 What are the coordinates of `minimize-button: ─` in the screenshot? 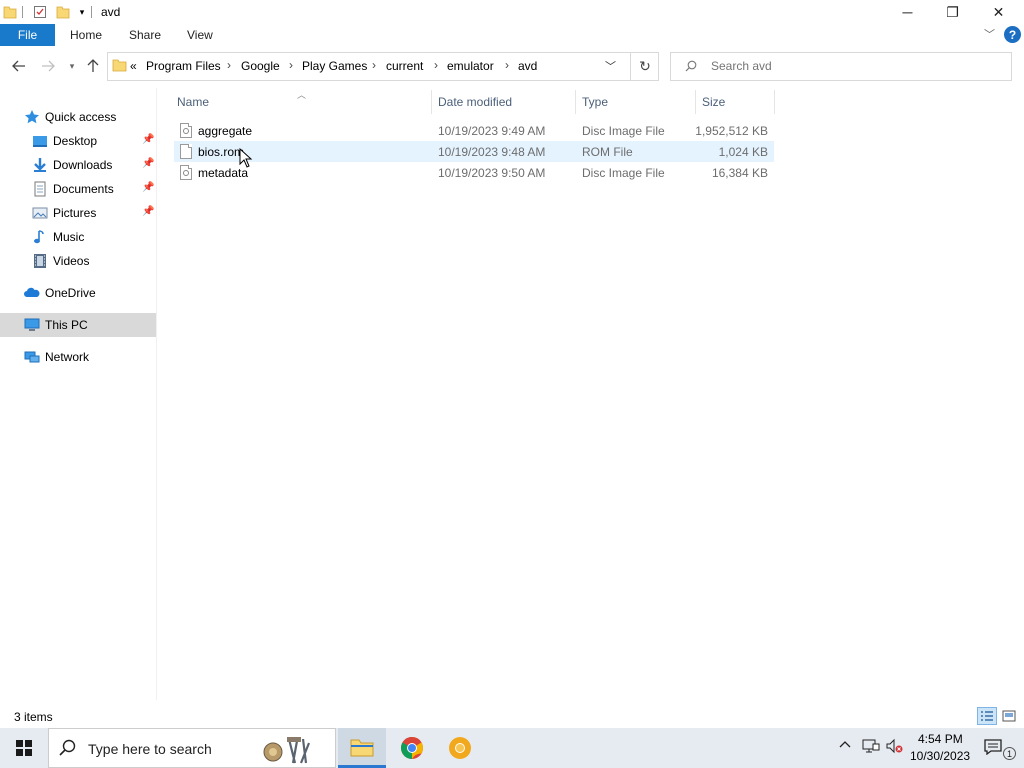 It's located at (907, 12).